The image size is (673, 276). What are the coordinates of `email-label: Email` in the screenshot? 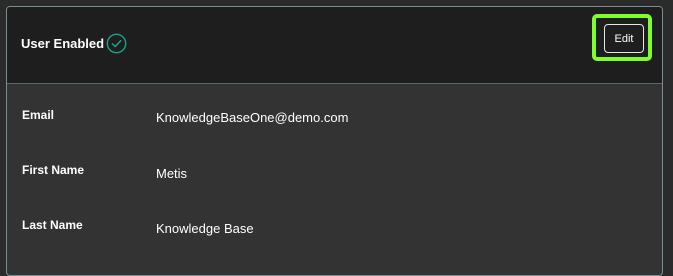 It's located at (38, 115).